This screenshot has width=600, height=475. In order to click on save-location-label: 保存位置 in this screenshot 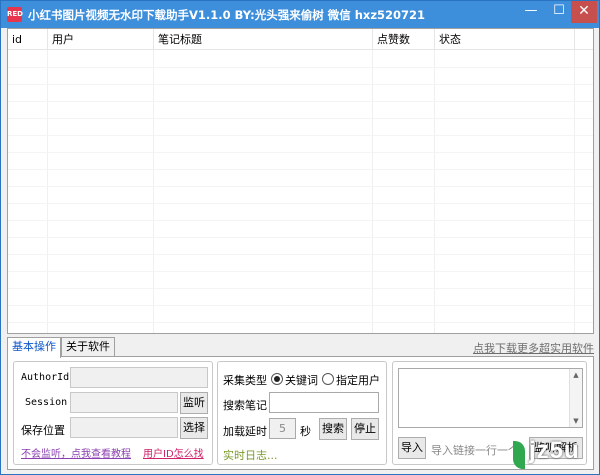, I will do `click(43, 430)`.